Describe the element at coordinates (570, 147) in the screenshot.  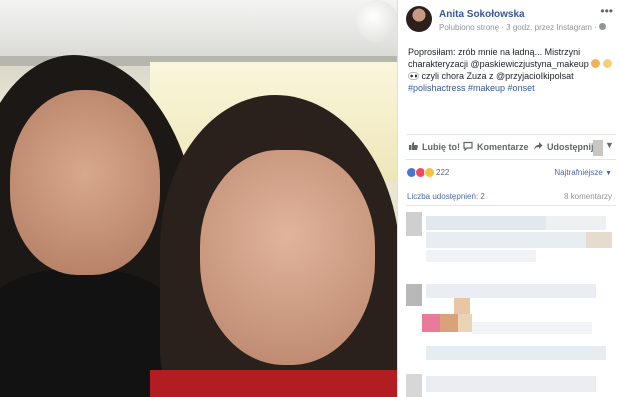
I see `share-label: Udostępnij` at that location.